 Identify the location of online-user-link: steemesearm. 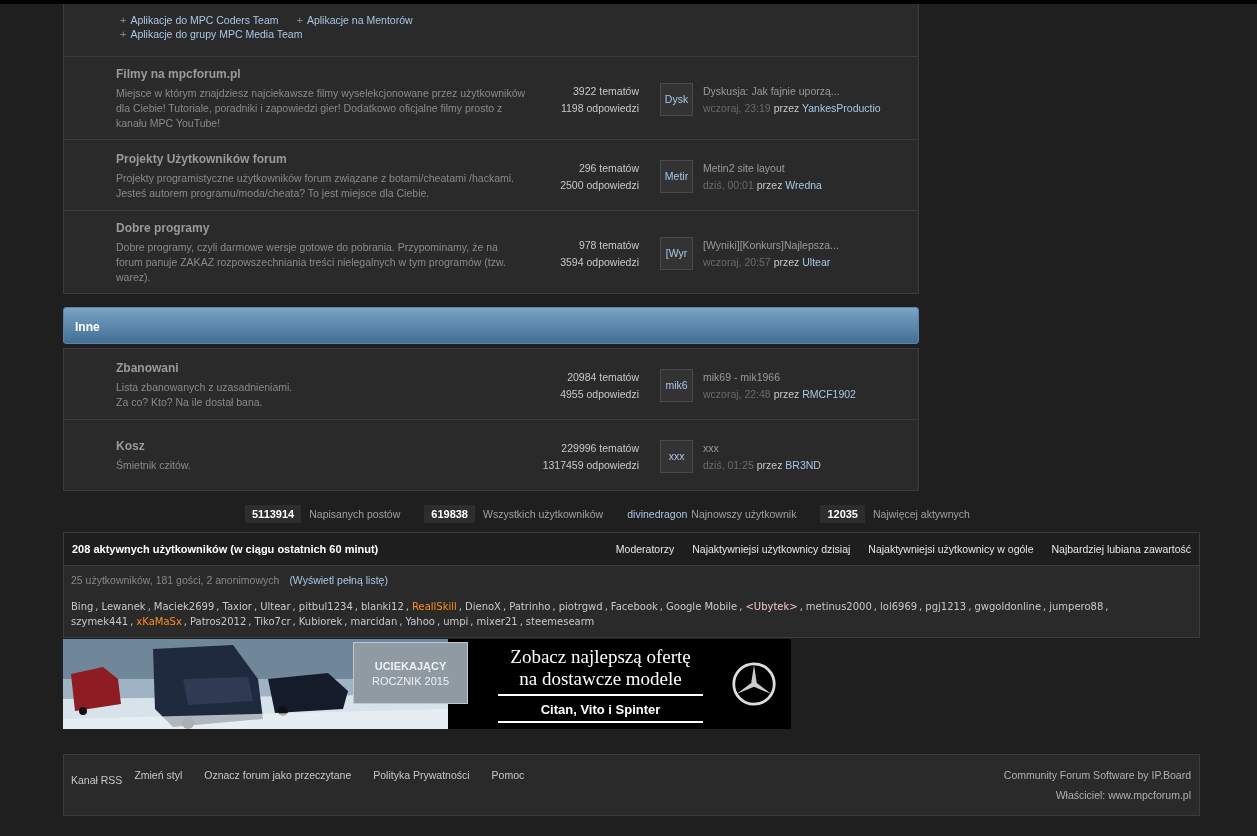
(560, 622).